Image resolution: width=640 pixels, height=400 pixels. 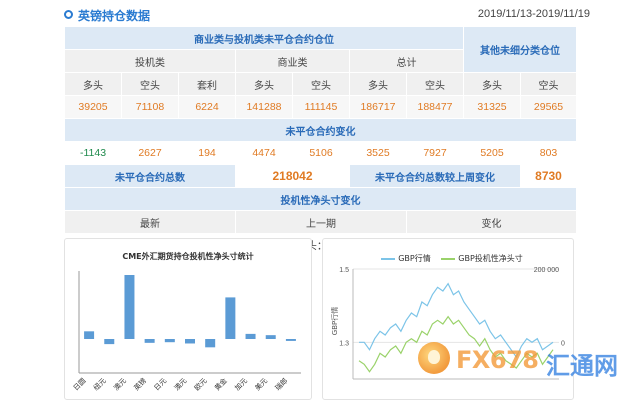 I want to click on bar-category-label: 日元, so click(x=161, y=385).